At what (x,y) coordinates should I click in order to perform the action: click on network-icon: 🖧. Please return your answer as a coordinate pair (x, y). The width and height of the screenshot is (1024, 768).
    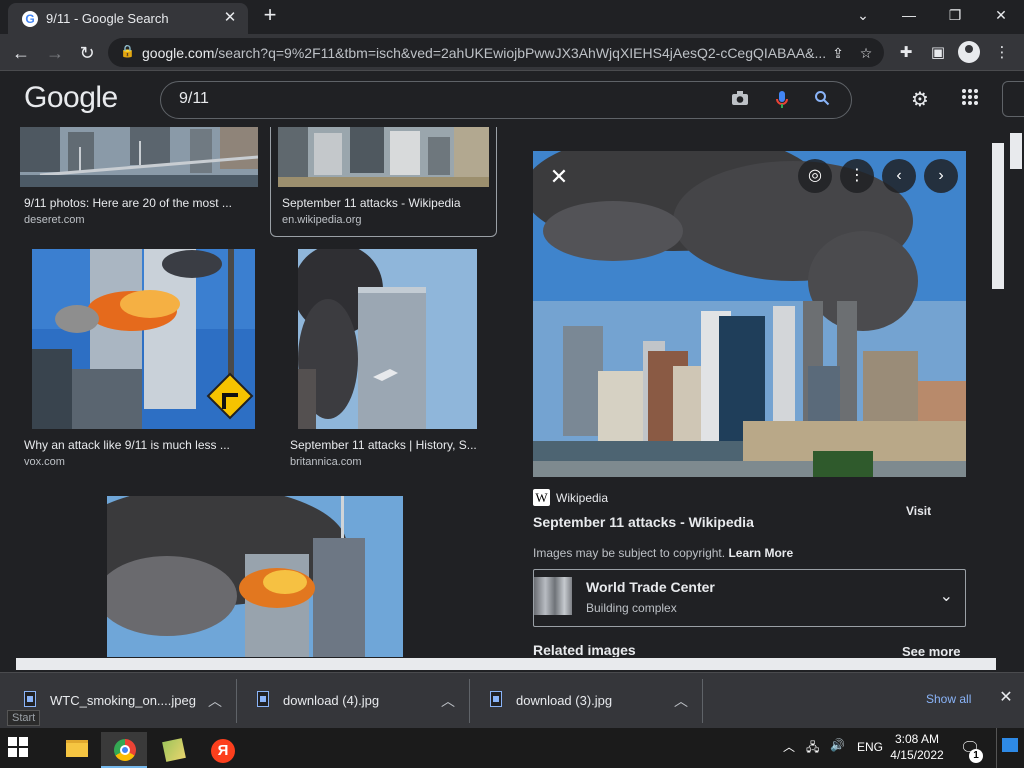
    Looking at the image, I should click on (812, 748).